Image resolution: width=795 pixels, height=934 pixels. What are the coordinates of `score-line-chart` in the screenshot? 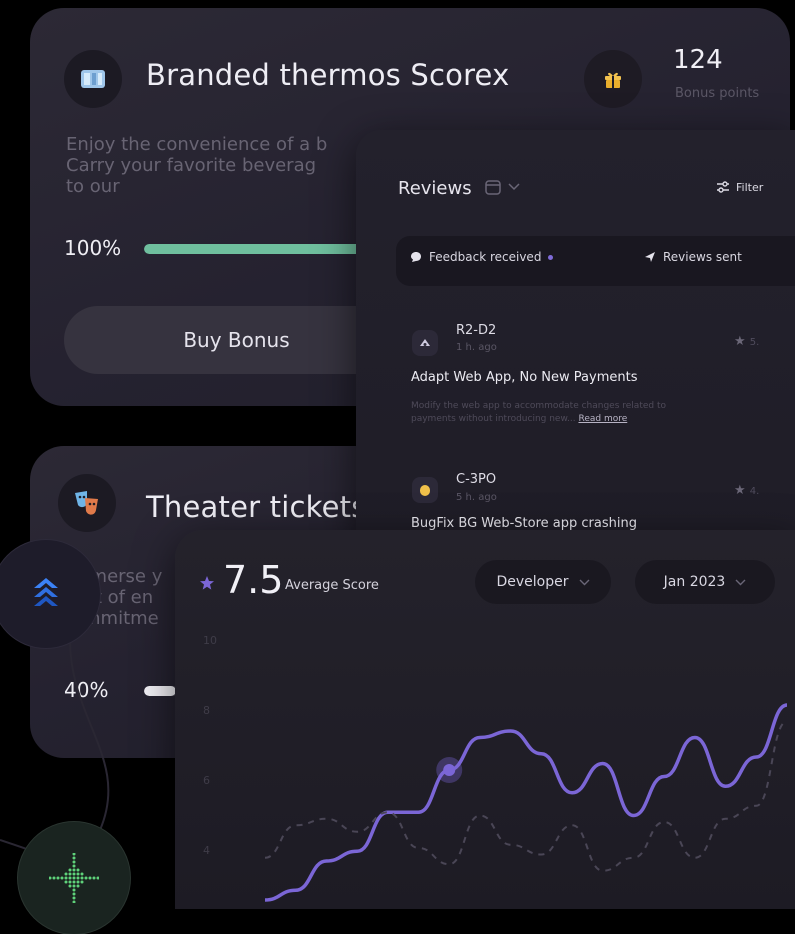 It's located at (526, 802).